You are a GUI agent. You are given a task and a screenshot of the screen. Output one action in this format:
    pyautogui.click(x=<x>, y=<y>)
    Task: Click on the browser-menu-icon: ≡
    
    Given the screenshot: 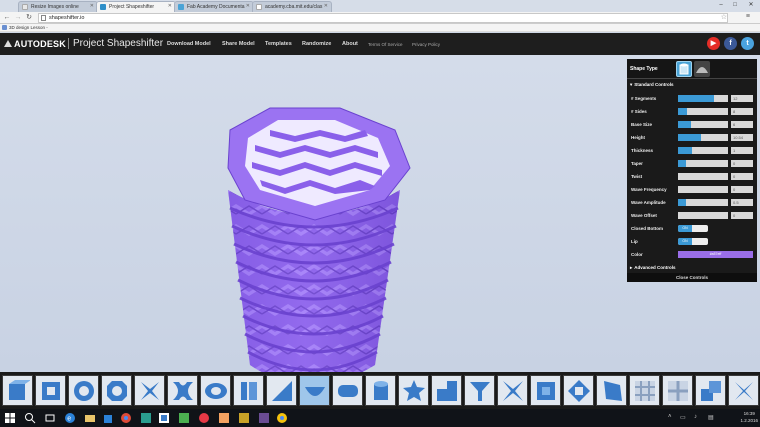 What is the action you would take?
    pyautogui.click(x=748, y=16)
    